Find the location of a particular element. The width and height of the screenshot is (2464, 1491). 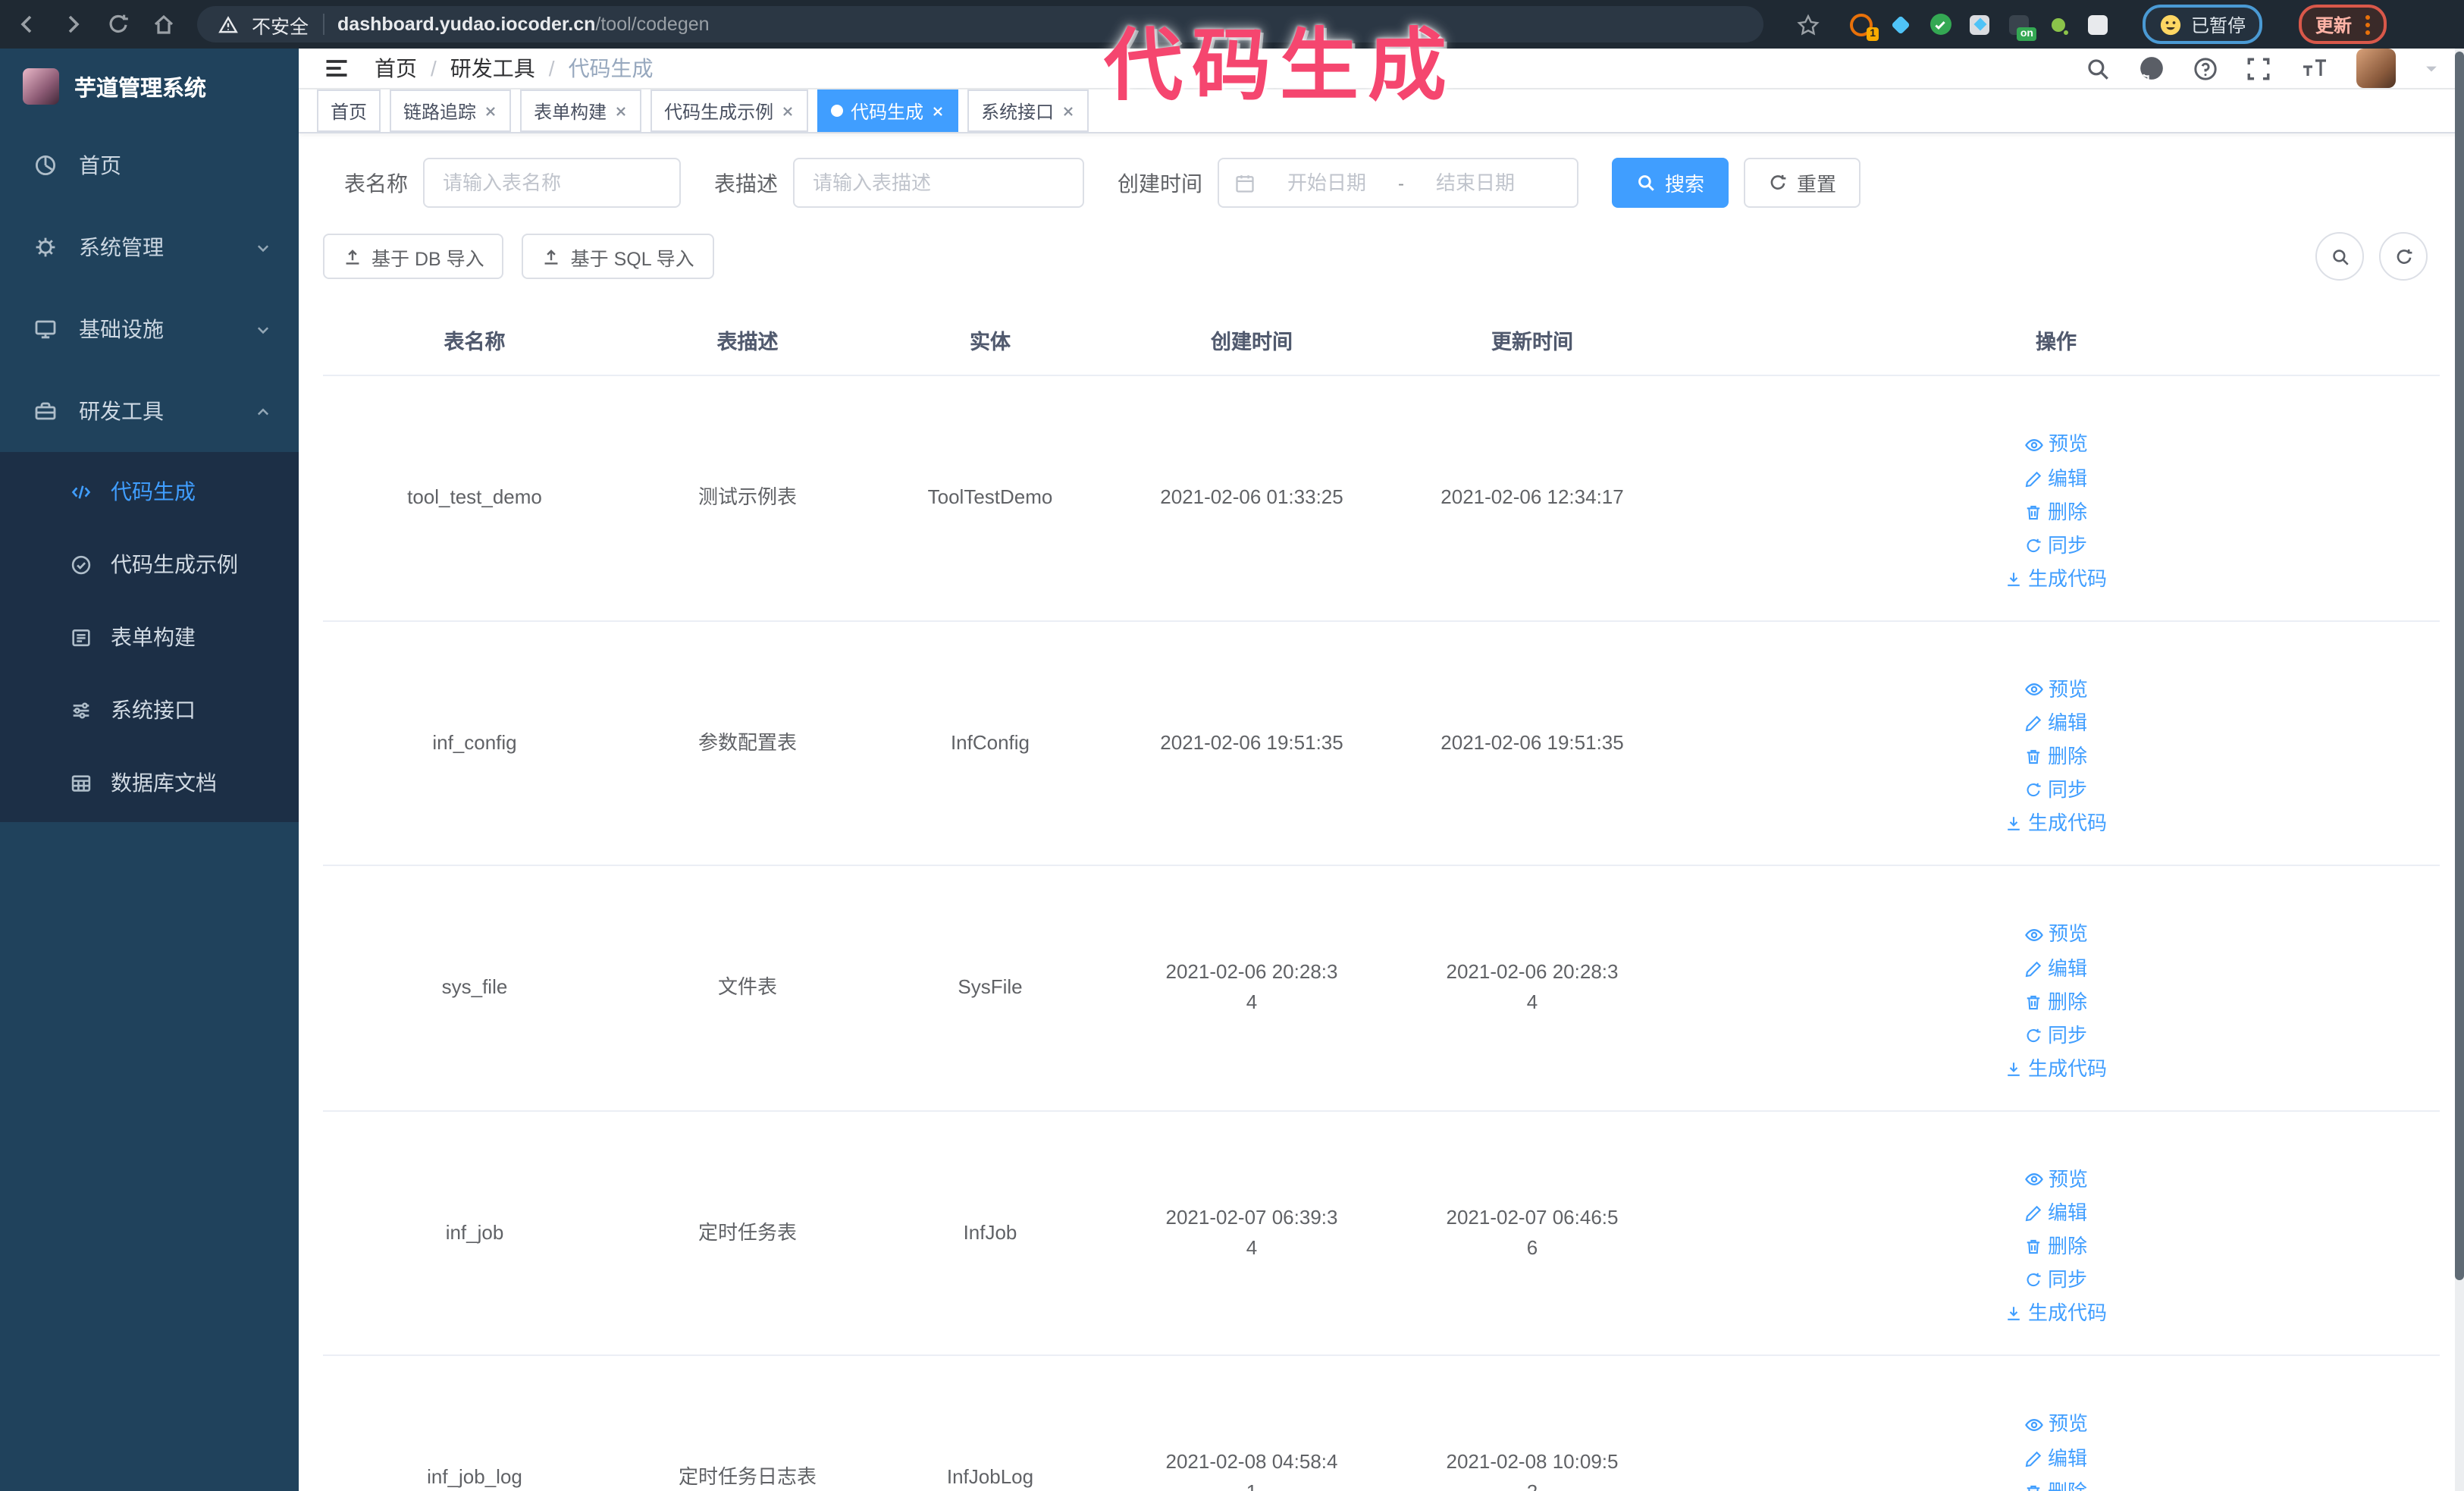

table-desc-input is located at coordinates (939, 183).